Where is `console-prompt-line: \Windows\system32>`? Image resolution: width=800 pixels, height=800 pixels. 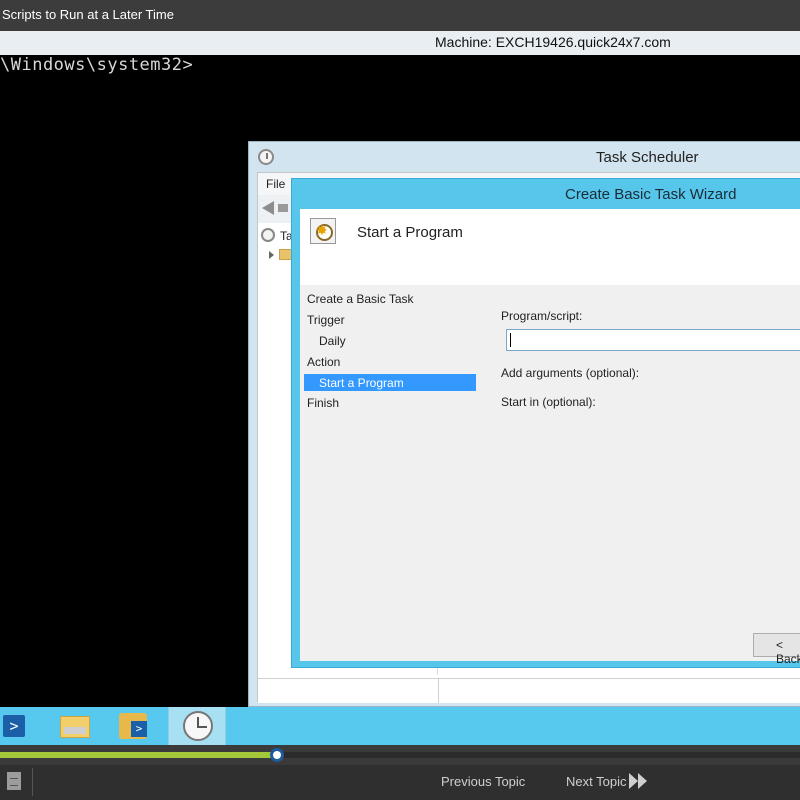
console-prompt-line: \Windows\system32> is located at coordinates (97, 65).